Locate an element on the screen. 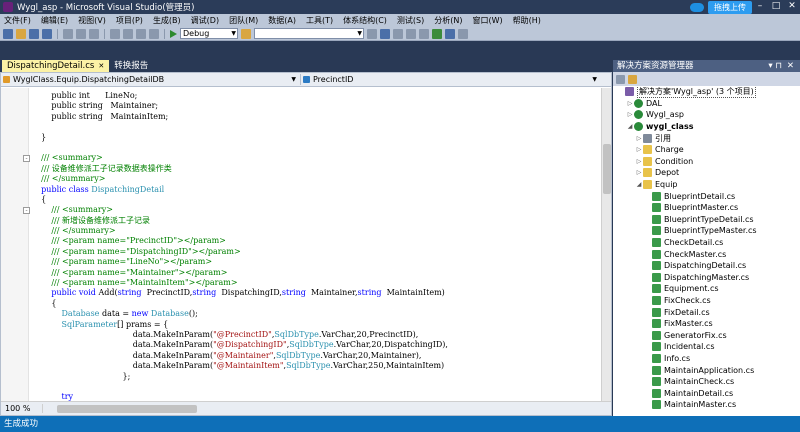  tree-node: ◢ wygl_class is located at coordinates (706, 127).